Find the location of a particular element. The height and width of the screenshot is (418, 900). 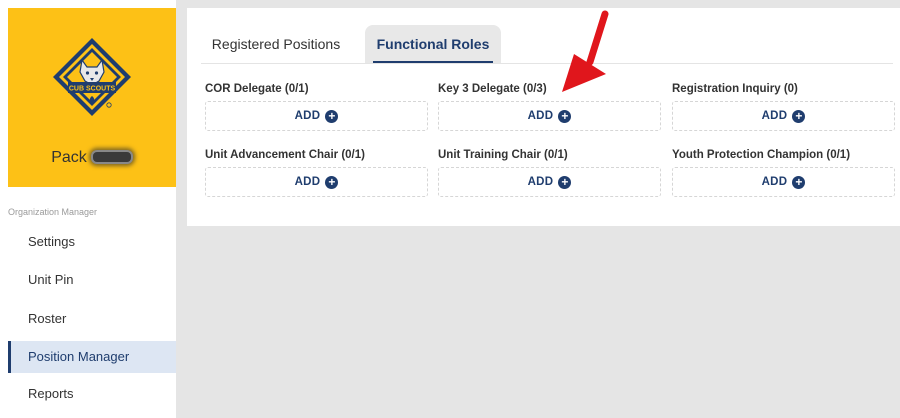

role-label-key3-delegate: Key 3 Delegate (0/3) is located at coordinates (492, 89).